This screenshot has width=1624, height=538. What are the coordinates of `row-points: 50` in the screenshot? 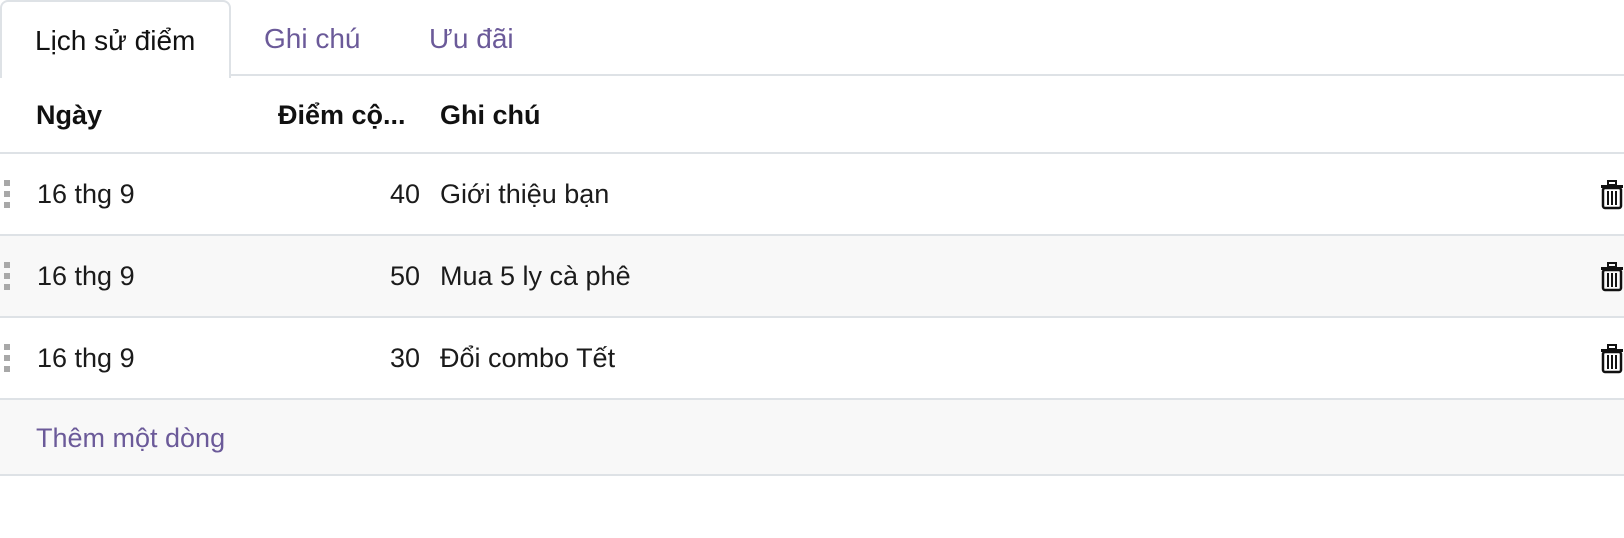 It's located at (360, 276).